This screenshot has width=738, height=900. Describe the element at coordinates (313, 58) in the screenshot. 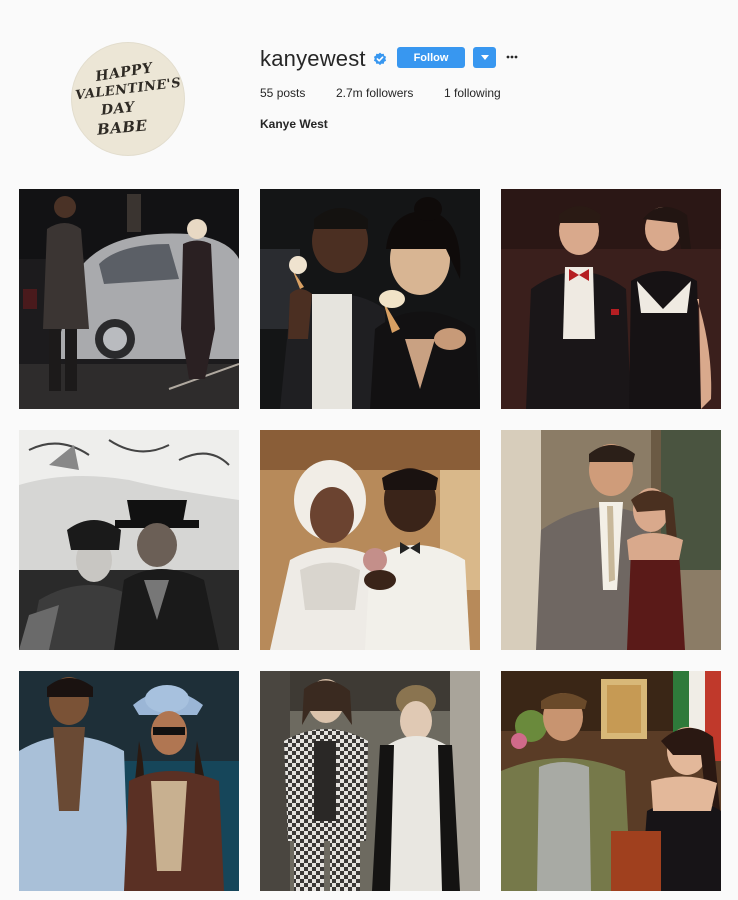

I see `username: kanyewest` at that location.